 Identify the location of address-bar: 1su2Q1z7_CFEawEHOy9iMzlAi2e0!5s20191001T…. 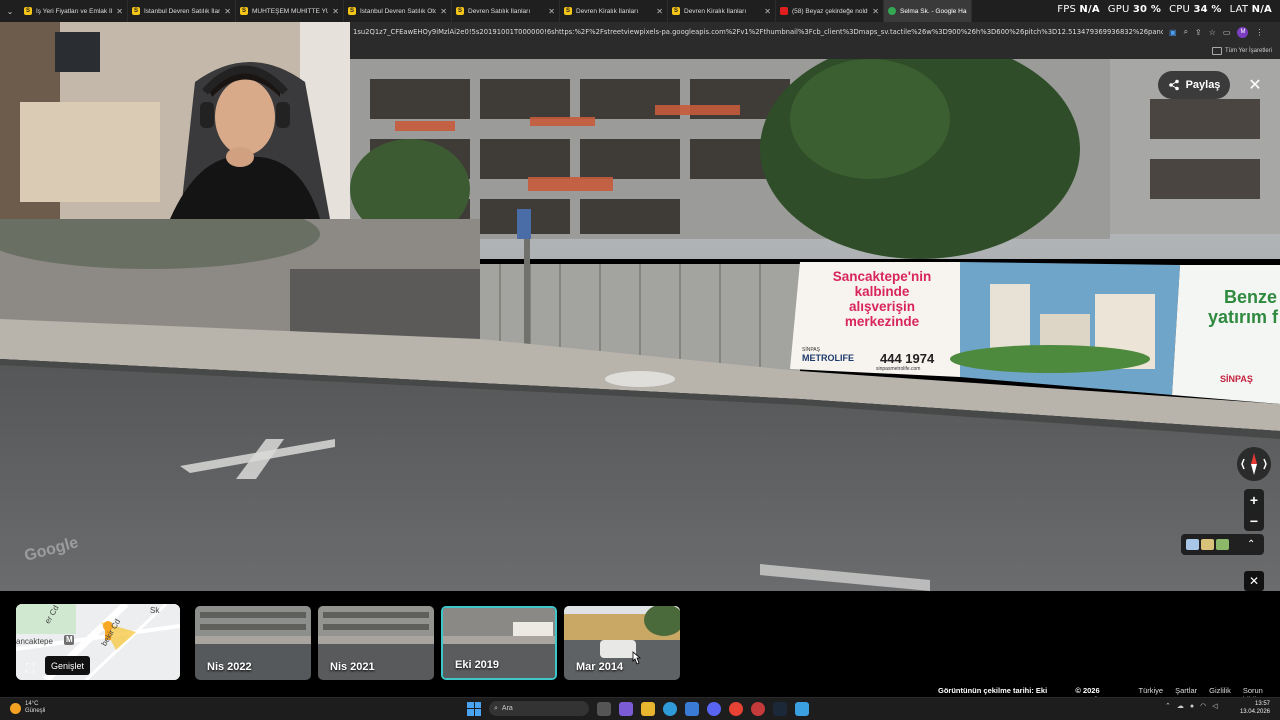
(815, 32).